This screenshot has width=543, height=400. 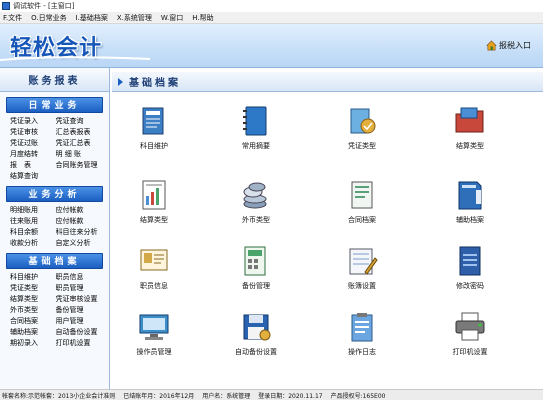 What do you see at coordinates (256, 352) in the screenshot?
I see `tile-label: 自动备份设置` at bounding box center [256, 352].